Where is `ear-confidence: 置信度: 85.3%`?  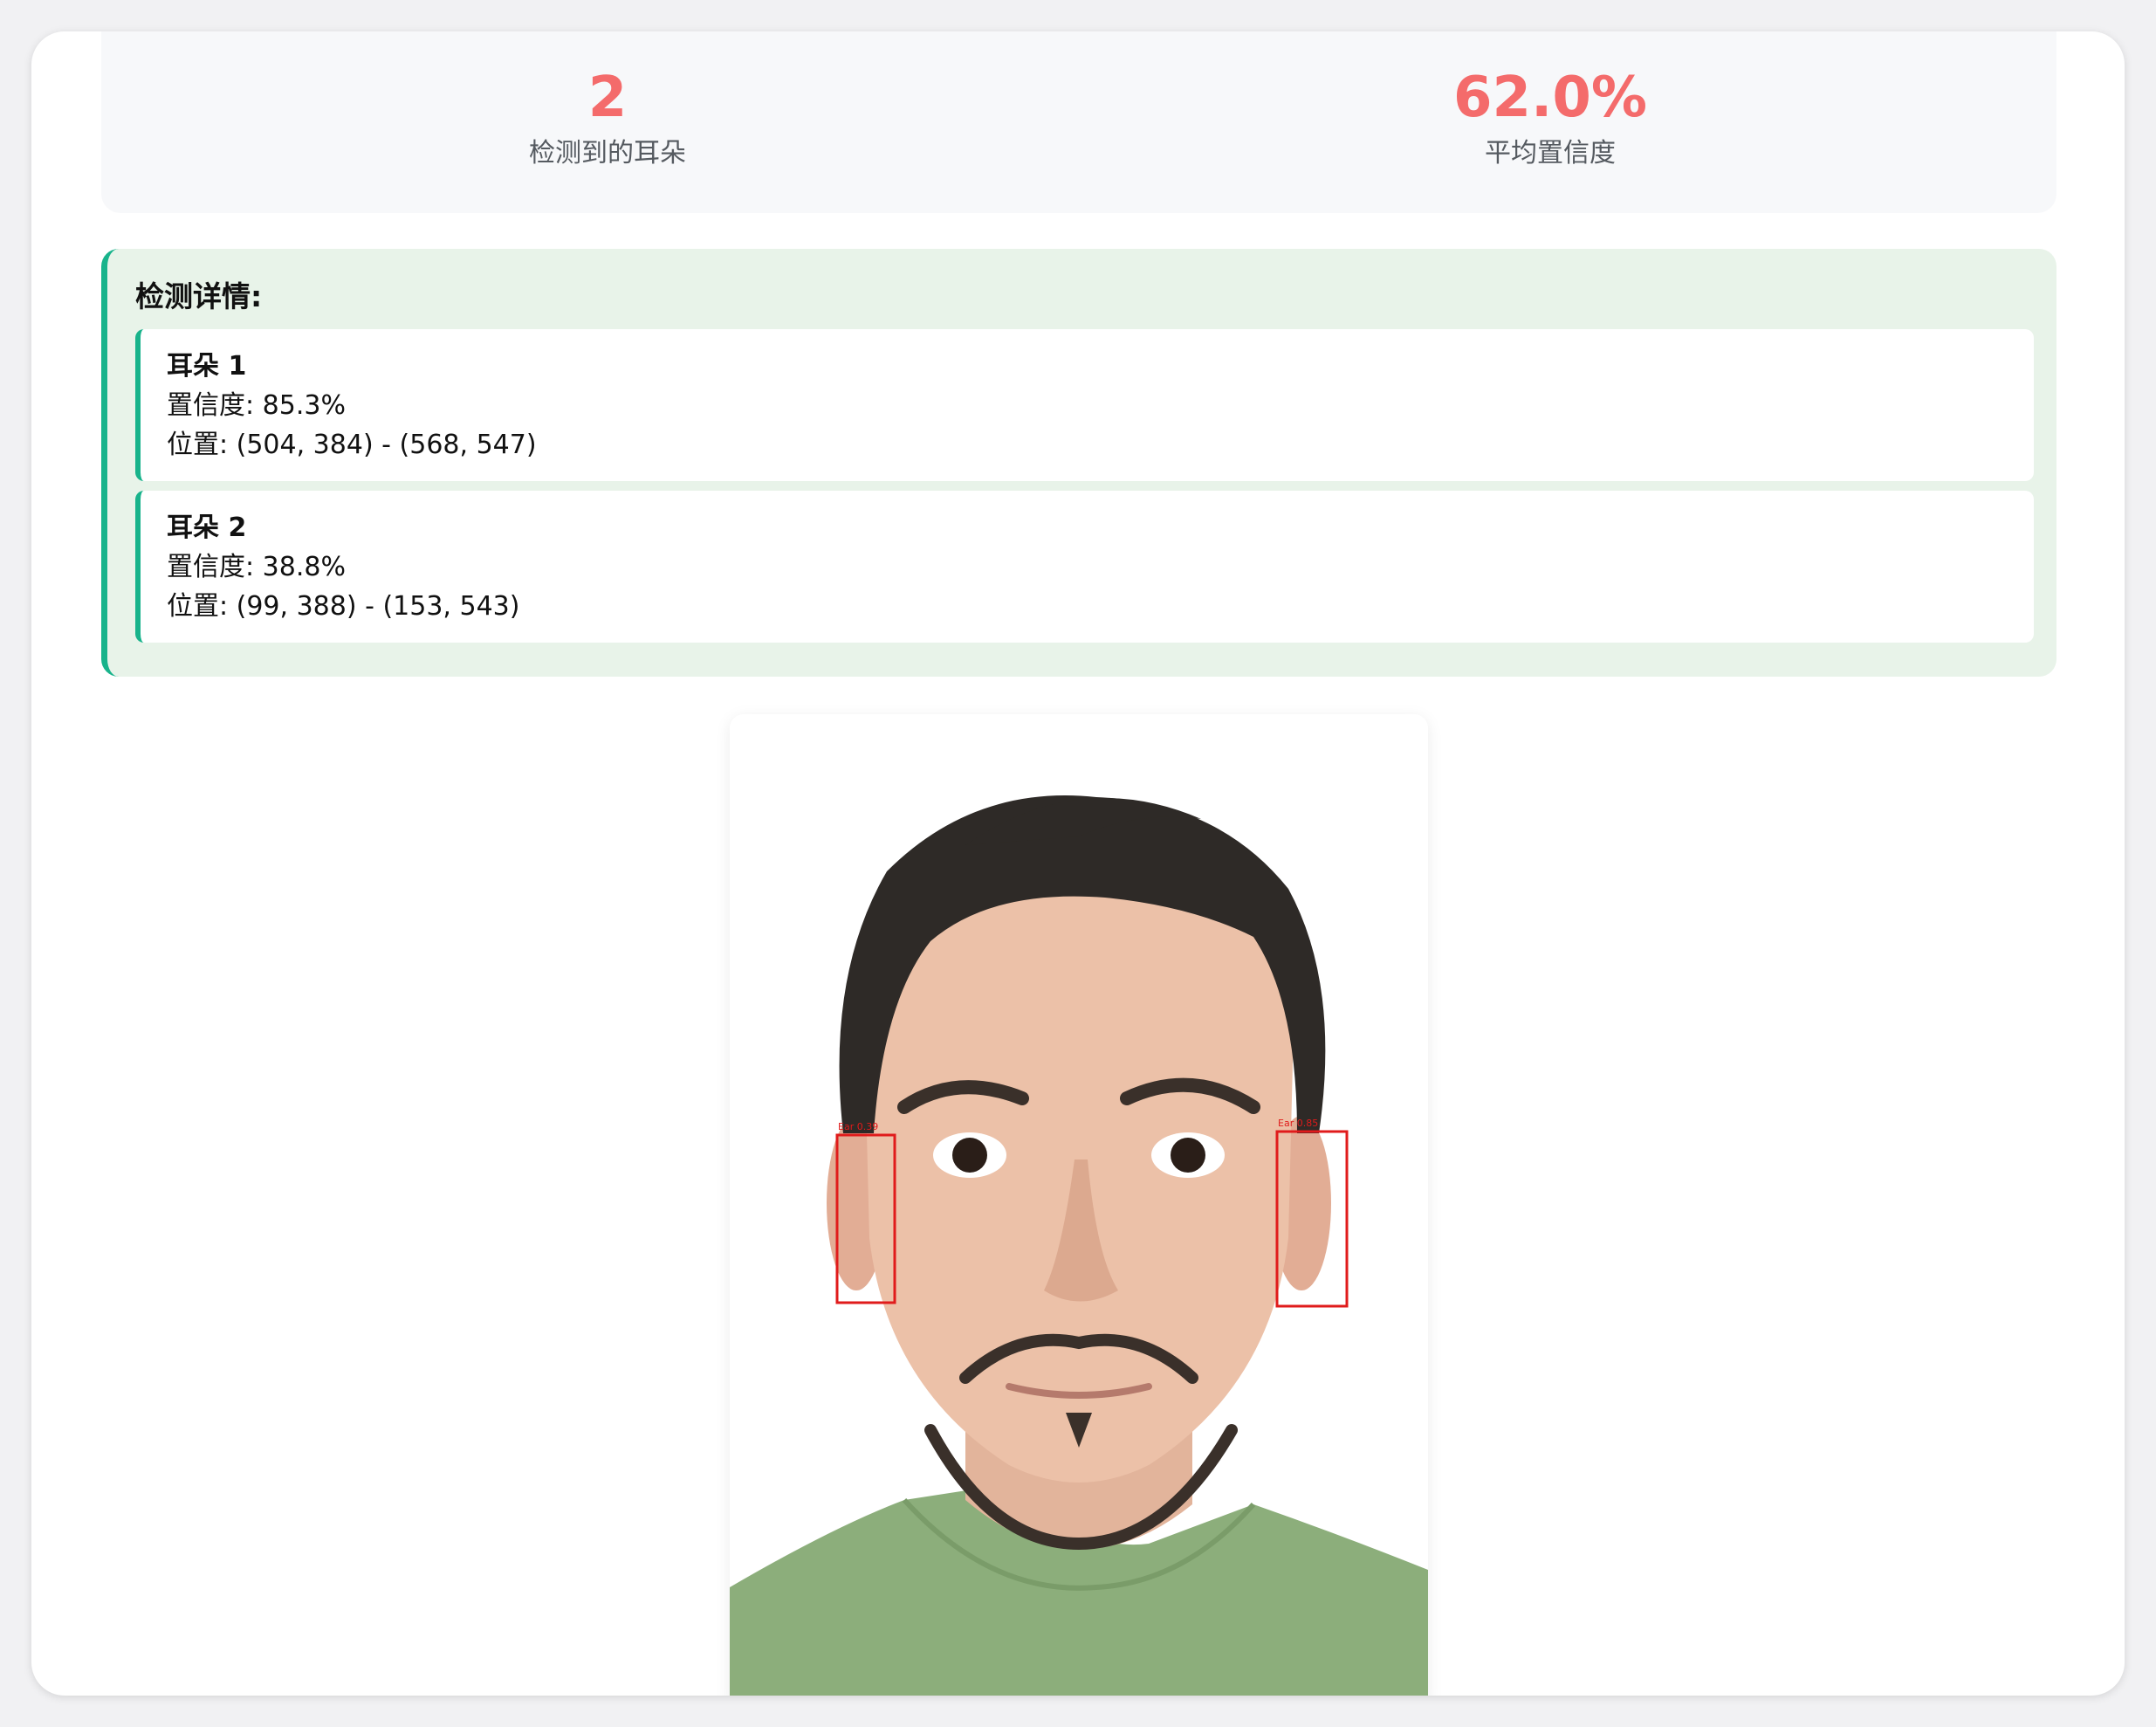 ear-confidence: 置信度: 85.3% is located at coordinates (256, 405).